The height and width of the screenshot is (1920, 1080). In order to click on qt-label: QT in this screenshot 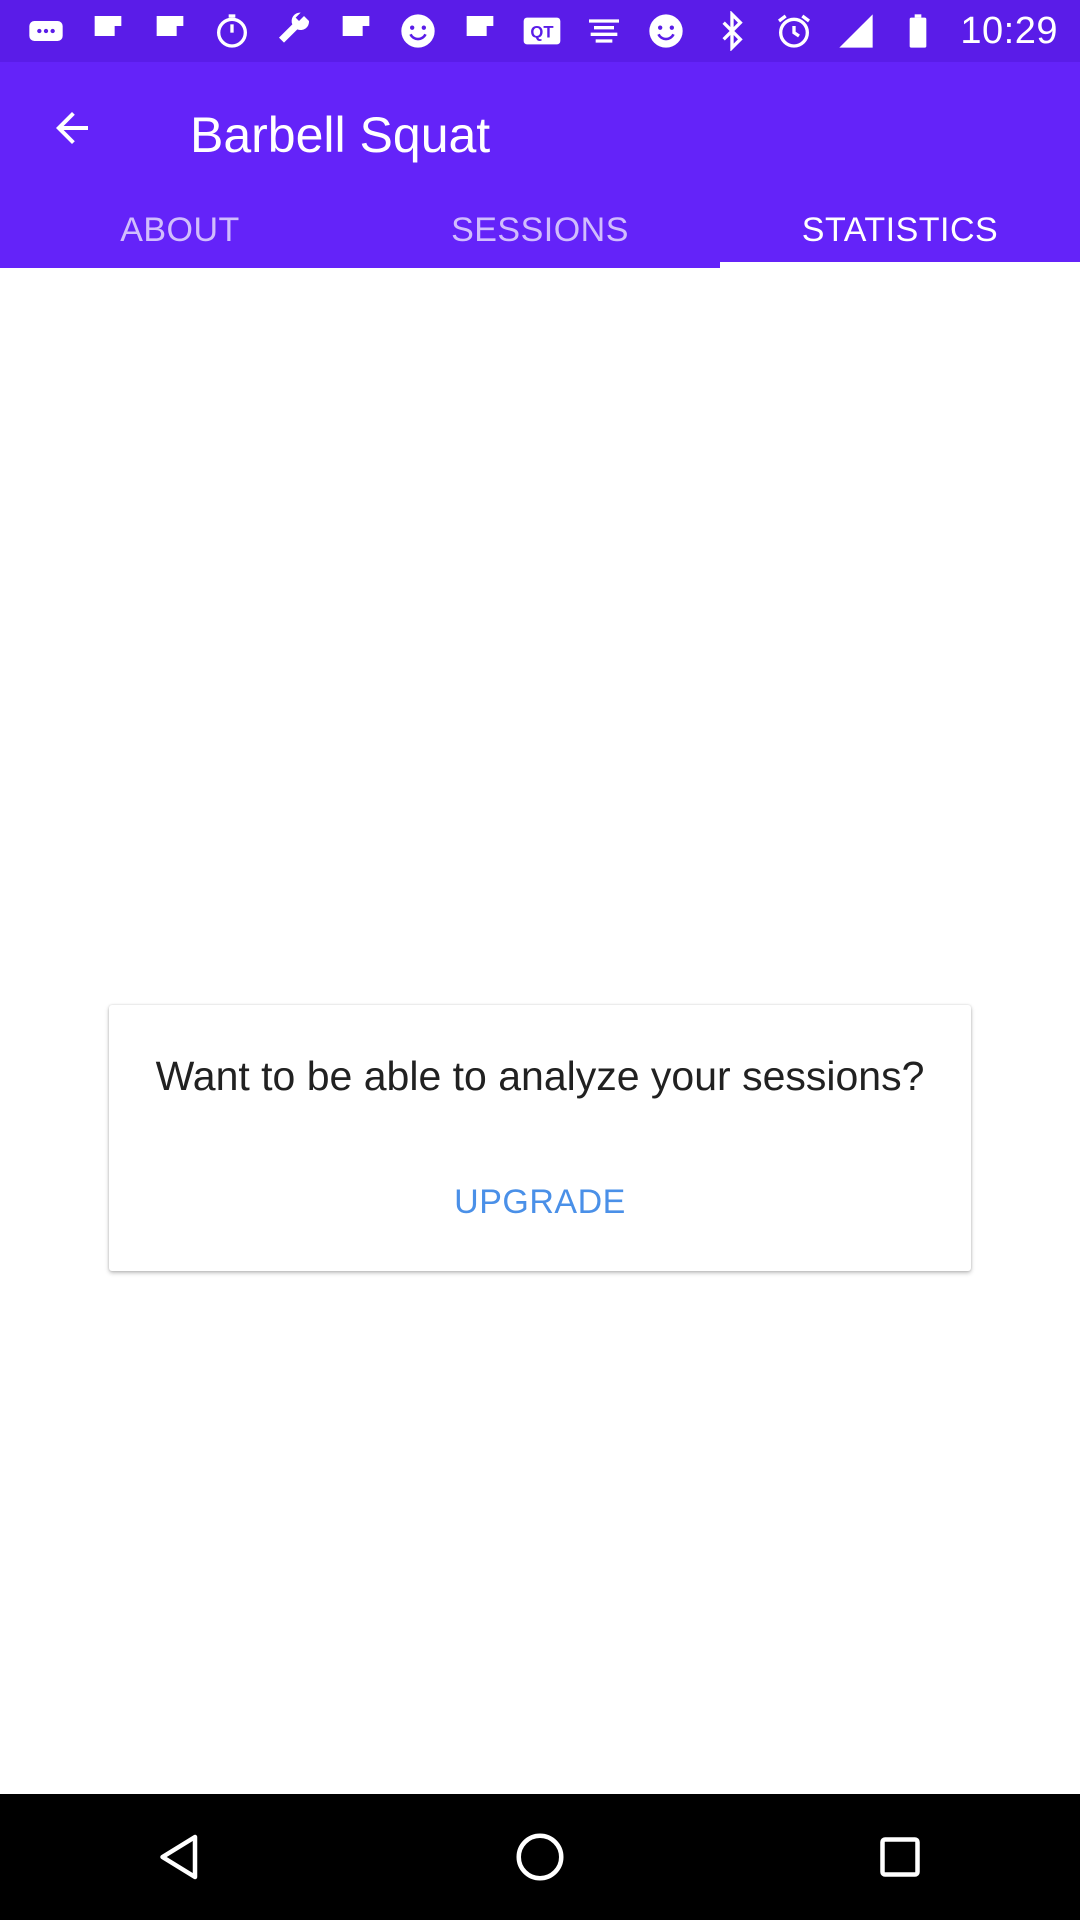, I will do `click(541, 32)`.